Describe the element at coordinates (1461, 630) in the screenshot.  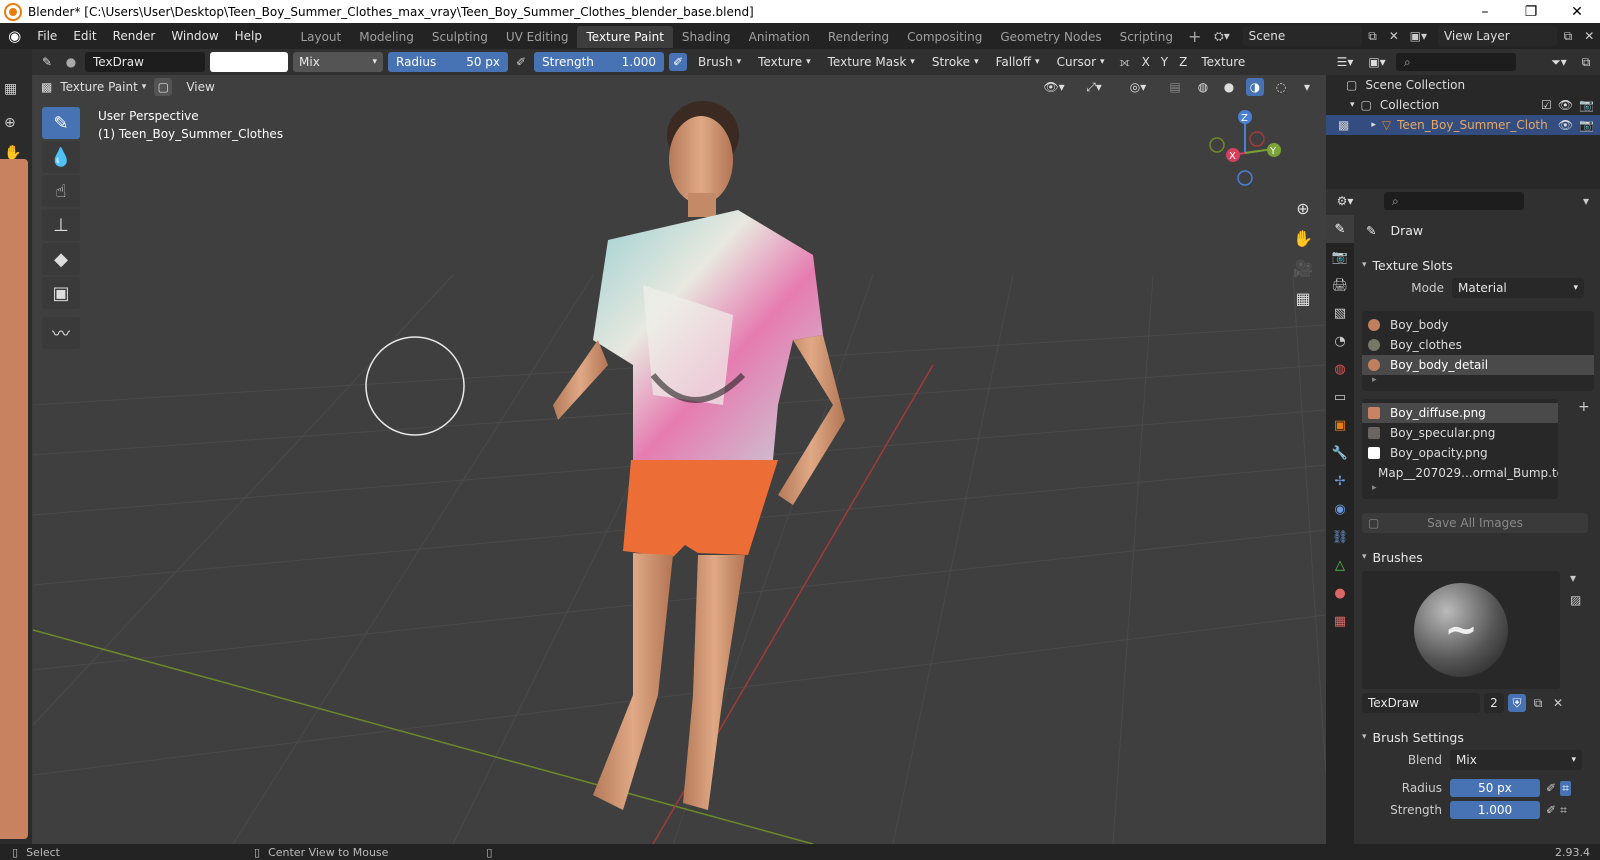
I see `brush-preview: ~` at that location.